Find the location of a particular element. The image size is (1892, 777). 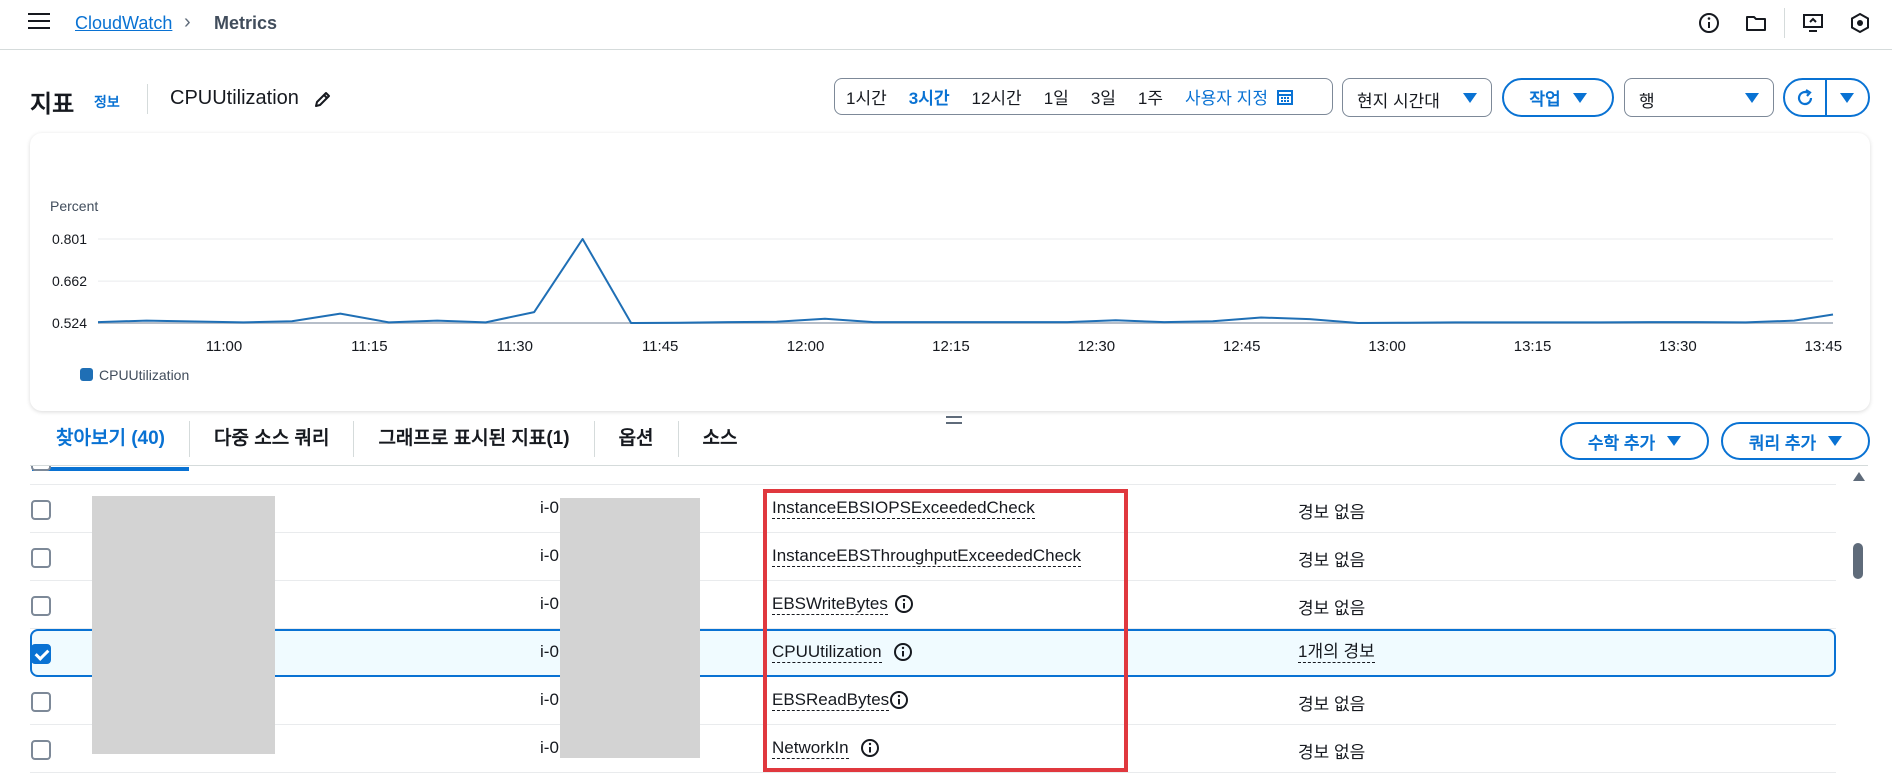

y-tick-label: 0.524 is located at coordinates (69, 323).